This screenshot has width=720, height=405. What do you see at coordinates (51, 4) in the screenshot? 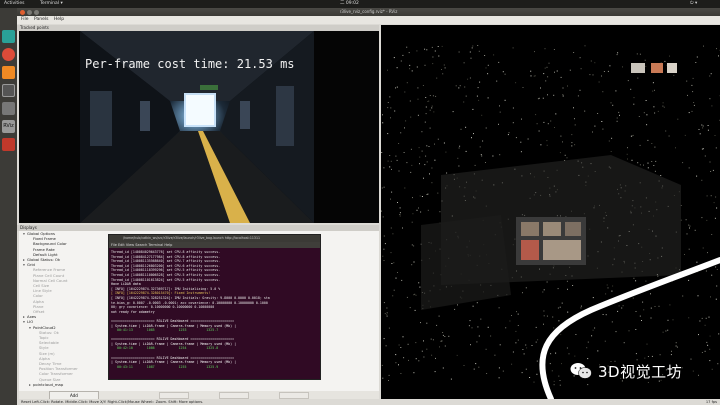
I see `app-menu: Terminal ▾` at bounding box center [51, 4].